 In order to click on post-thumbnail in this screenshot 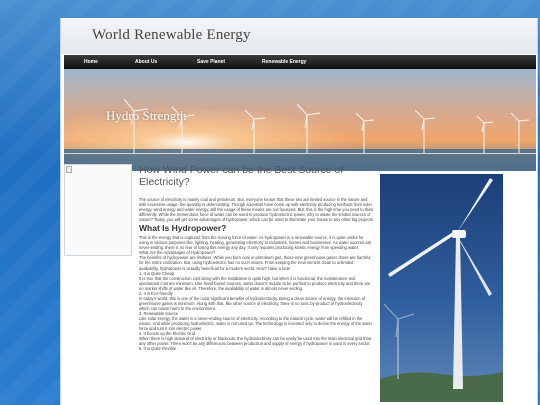, I will do `click(98, 210)`.